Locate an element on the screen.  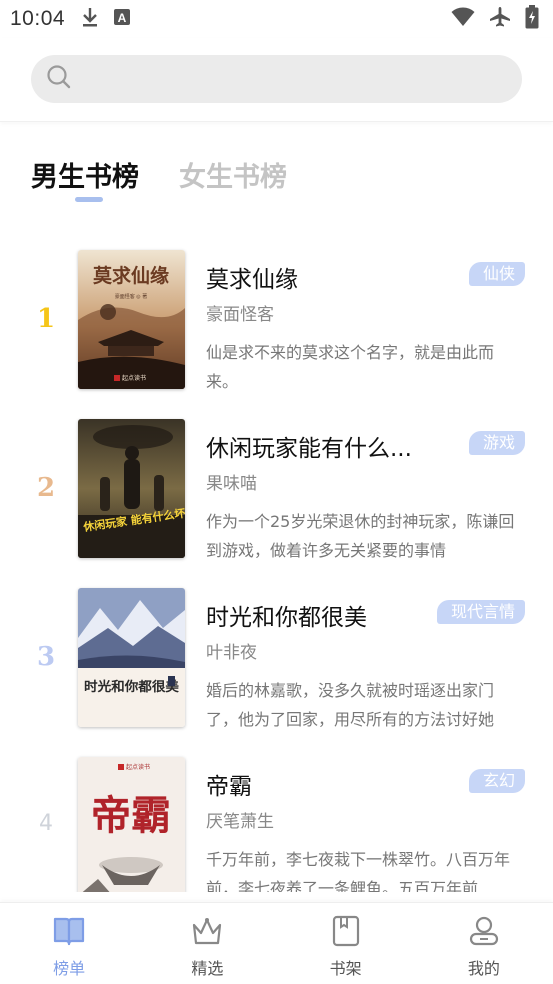
nav-label: 精选 is located at coordinates (207, 968).